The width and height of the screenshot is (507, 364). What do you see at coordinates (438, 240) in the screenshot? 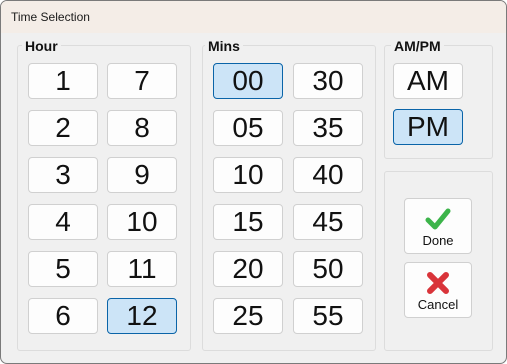
I see `done-label: Done` at bounding box center [438, 240].